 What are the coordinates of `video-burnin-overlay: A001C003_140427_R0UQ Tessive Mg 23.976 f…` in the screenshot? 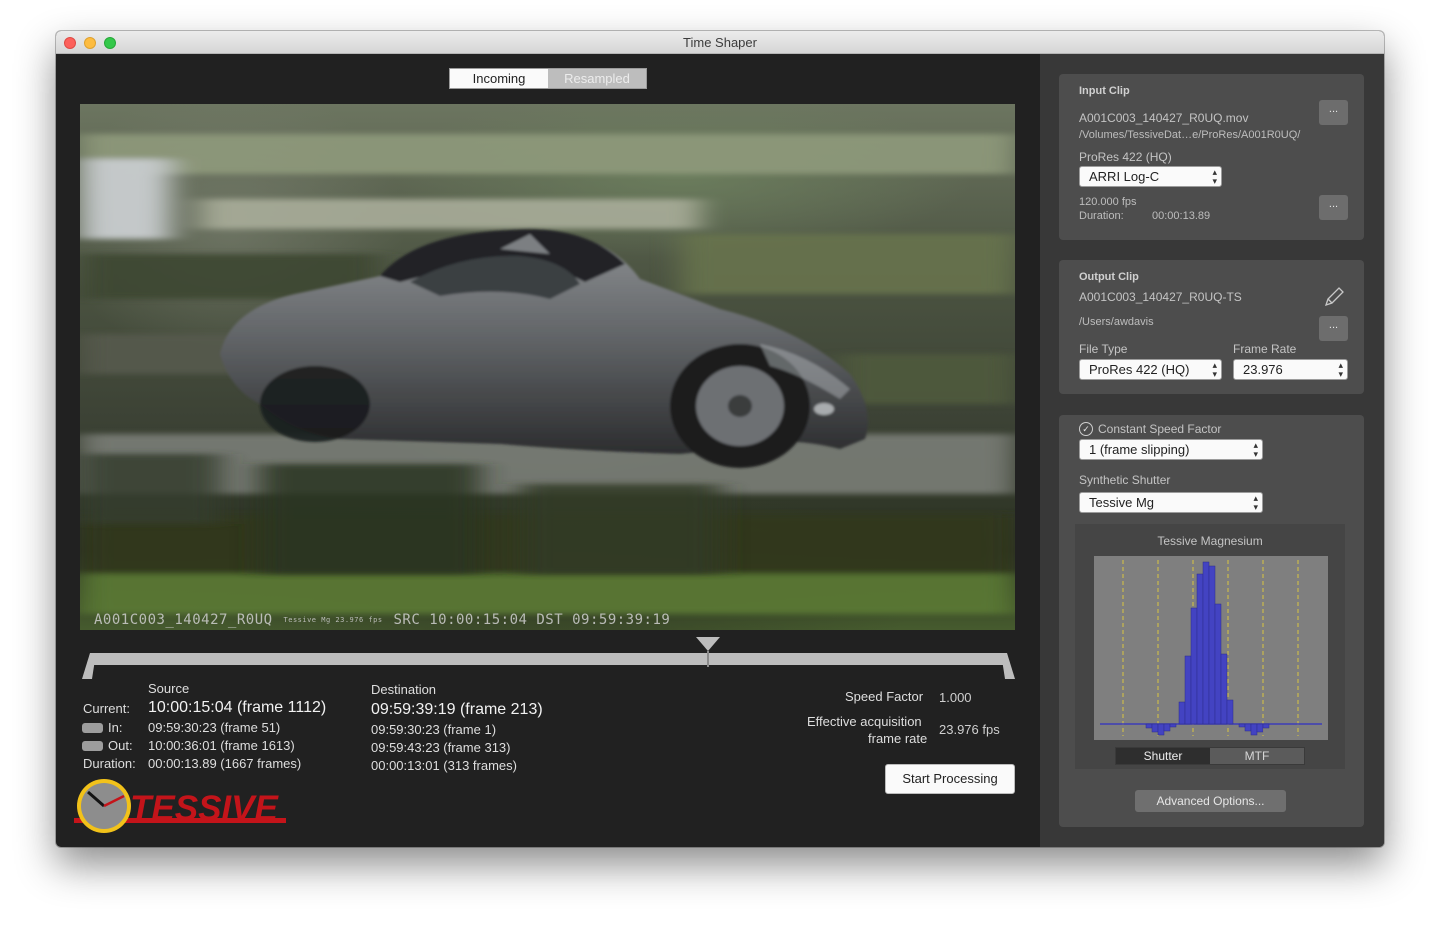 It's located at (382, 620).